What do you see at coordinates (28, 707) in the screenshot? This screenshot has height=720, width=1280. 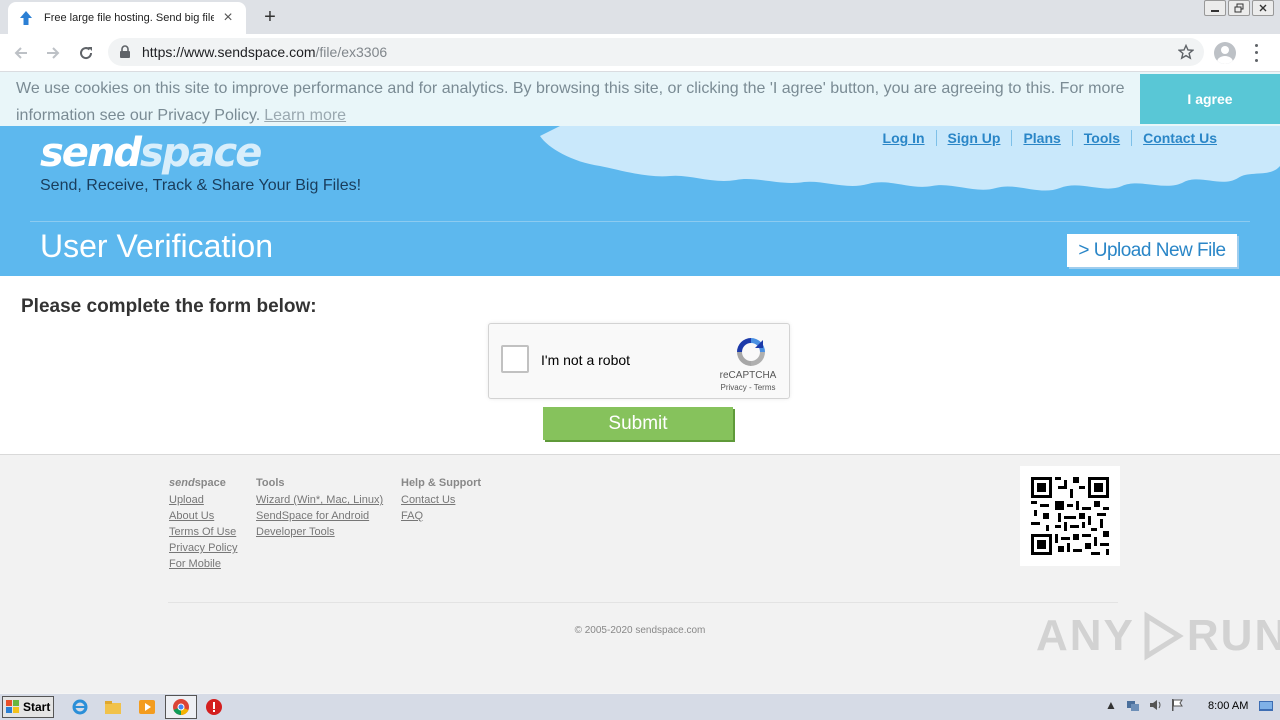 I see `start-button: Start` at bounding box center [28, 707].